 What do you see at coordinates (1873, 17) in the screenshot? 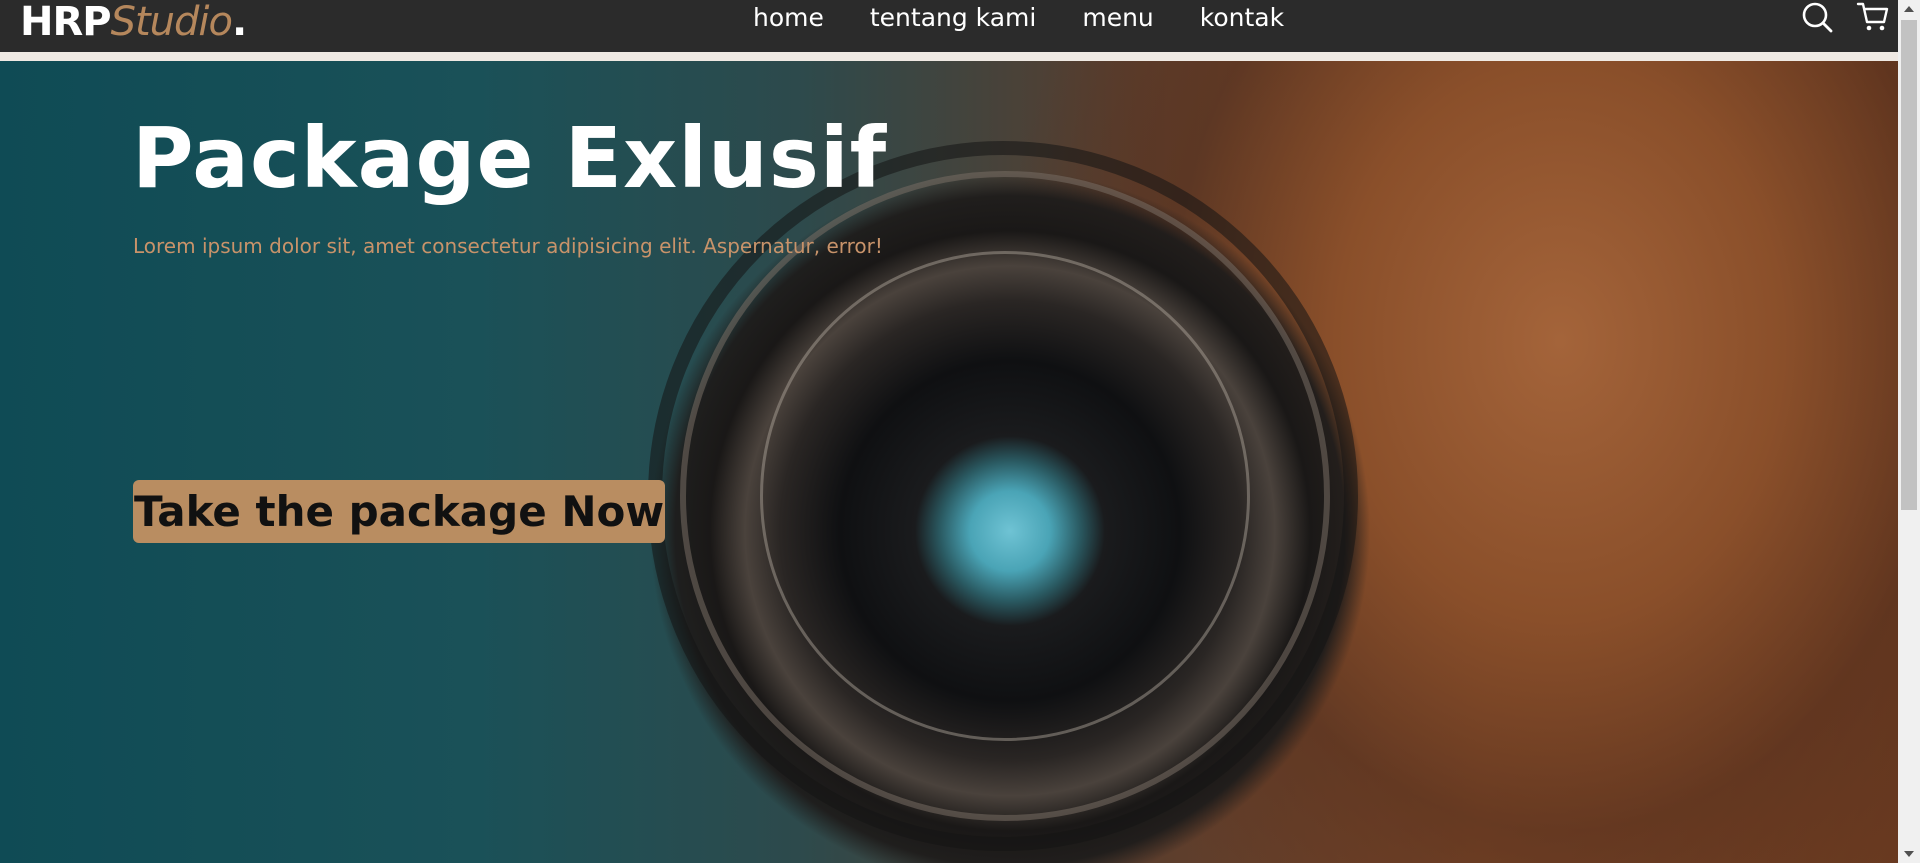
I see `cart-icon` at bounding box center [1873, 17].